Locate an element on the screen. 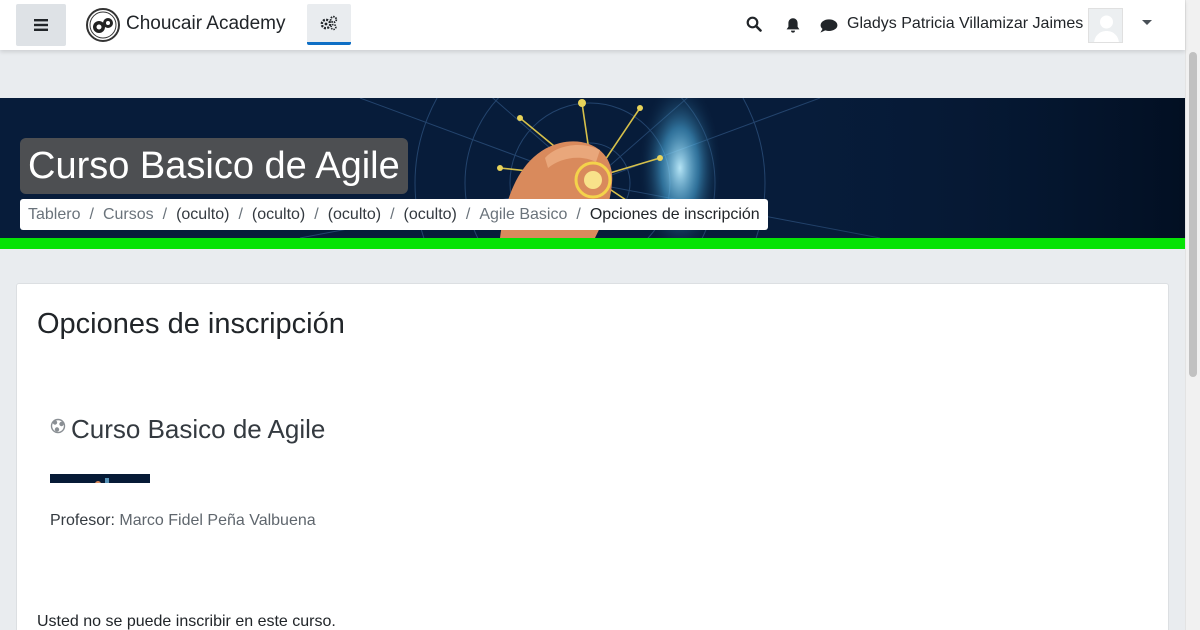  notifications-button is located at coordinates (793, 25).